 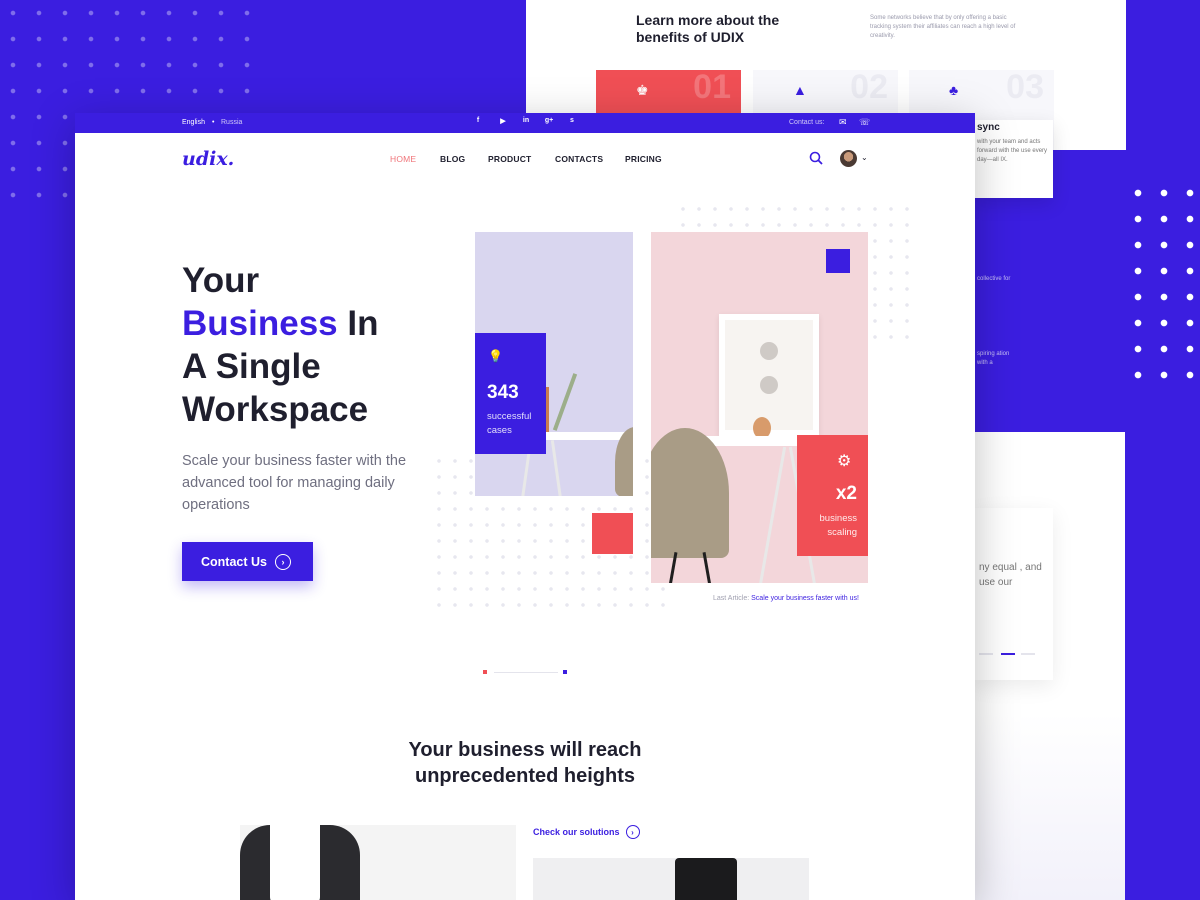 What do you see at coordinates (478, 120) in the screenshot?
I see `facebook-icon: f` at bounding box center [478, 120].